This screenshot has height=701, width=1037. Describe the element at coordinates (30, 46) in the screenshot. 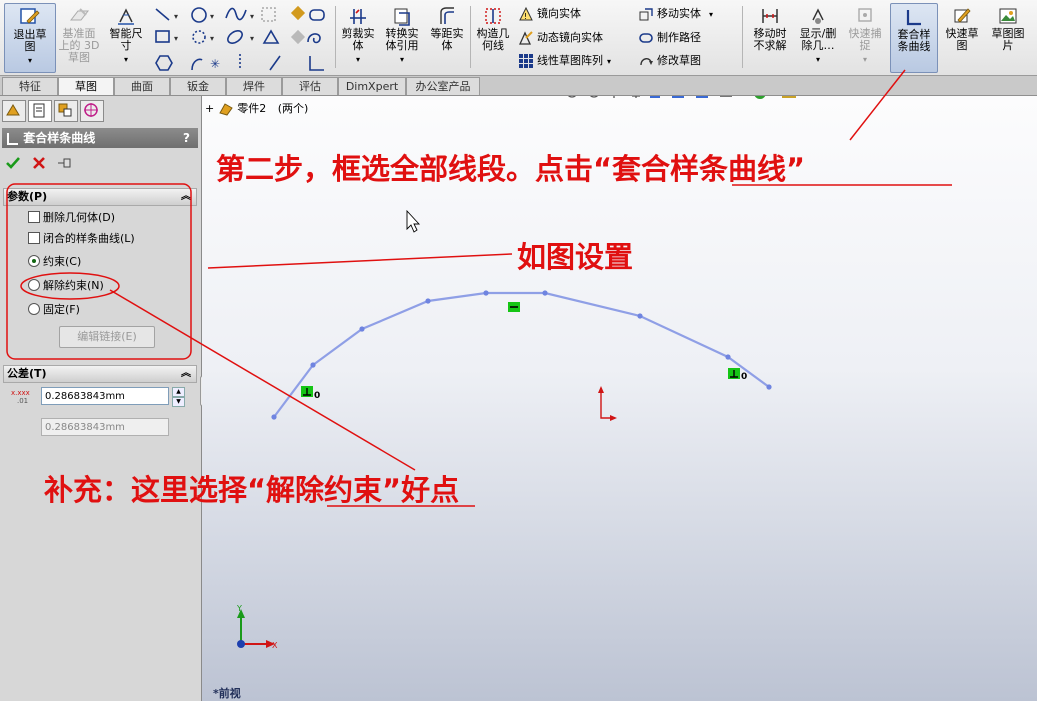

I see `exit-sketch-label-2: 图` at that location.